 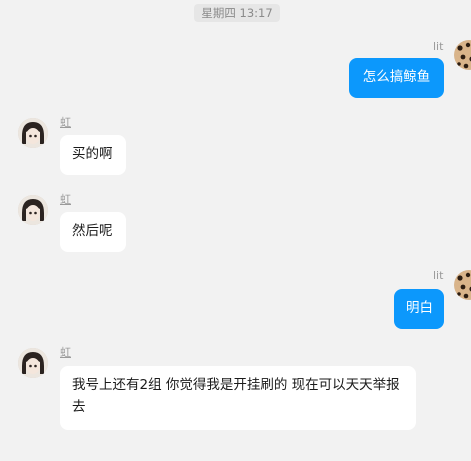 What do you see at coordinates (238, 398) in the screenshot?
I see `message-bubble-incoming: 我号上还有2组 你觉得我是开挂刷的 现在可以天天举报去` at bounding box center [238, 398].